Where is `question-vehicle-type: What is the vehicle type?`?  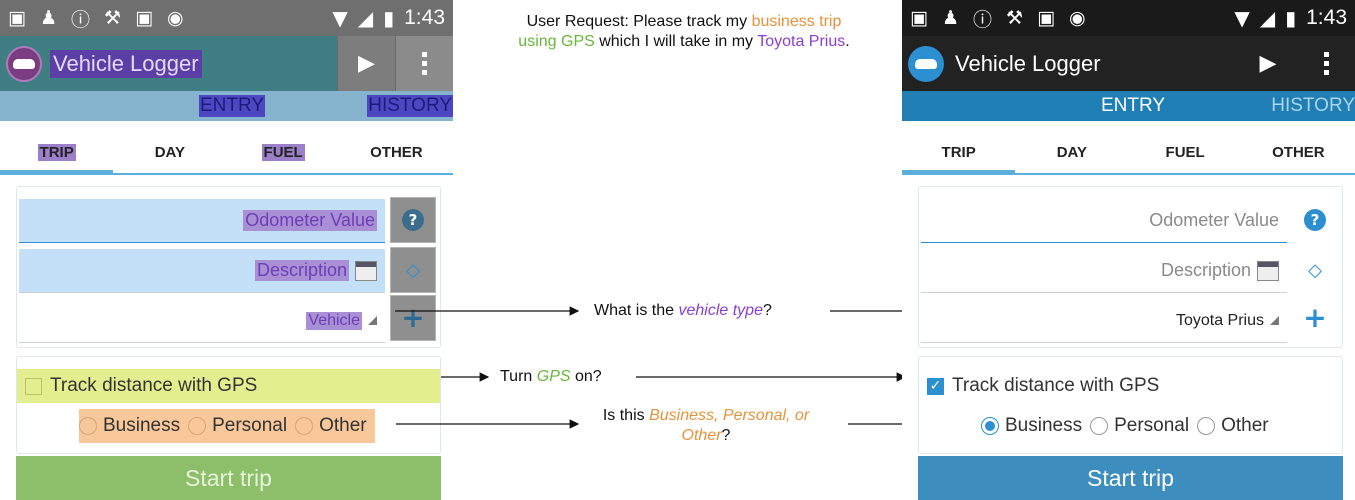
question-vehicle-type: What is the vehicle type? is located at coordinates (683, 310).